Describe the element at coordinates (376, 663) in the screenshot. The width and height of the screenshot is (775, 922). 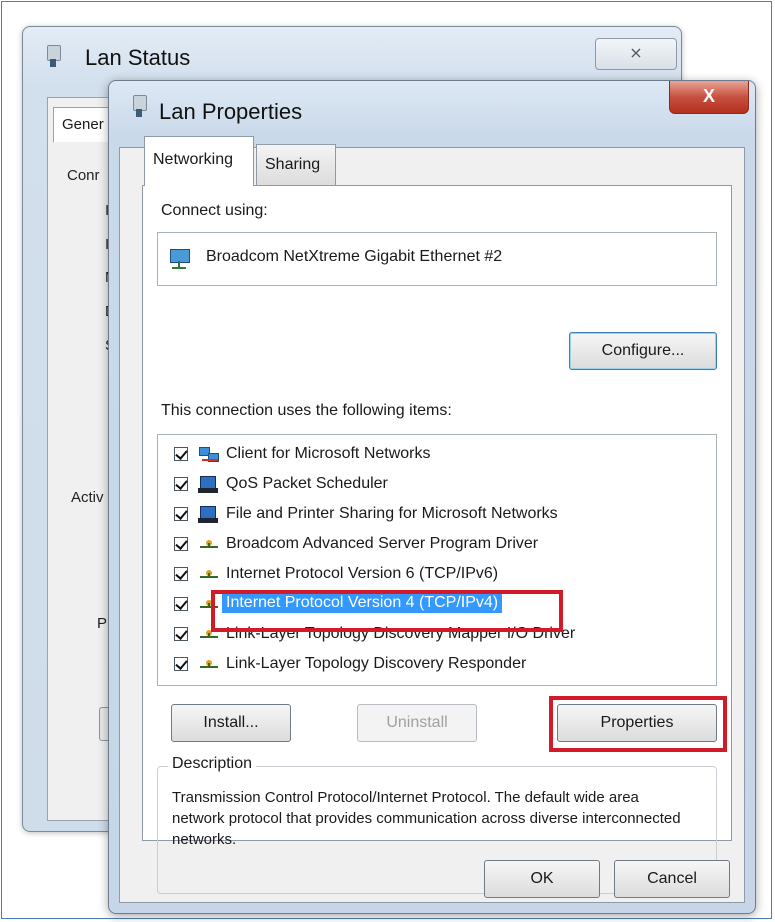
I see `item-label: Link-Layer Topology Discovery Responder` at that location.